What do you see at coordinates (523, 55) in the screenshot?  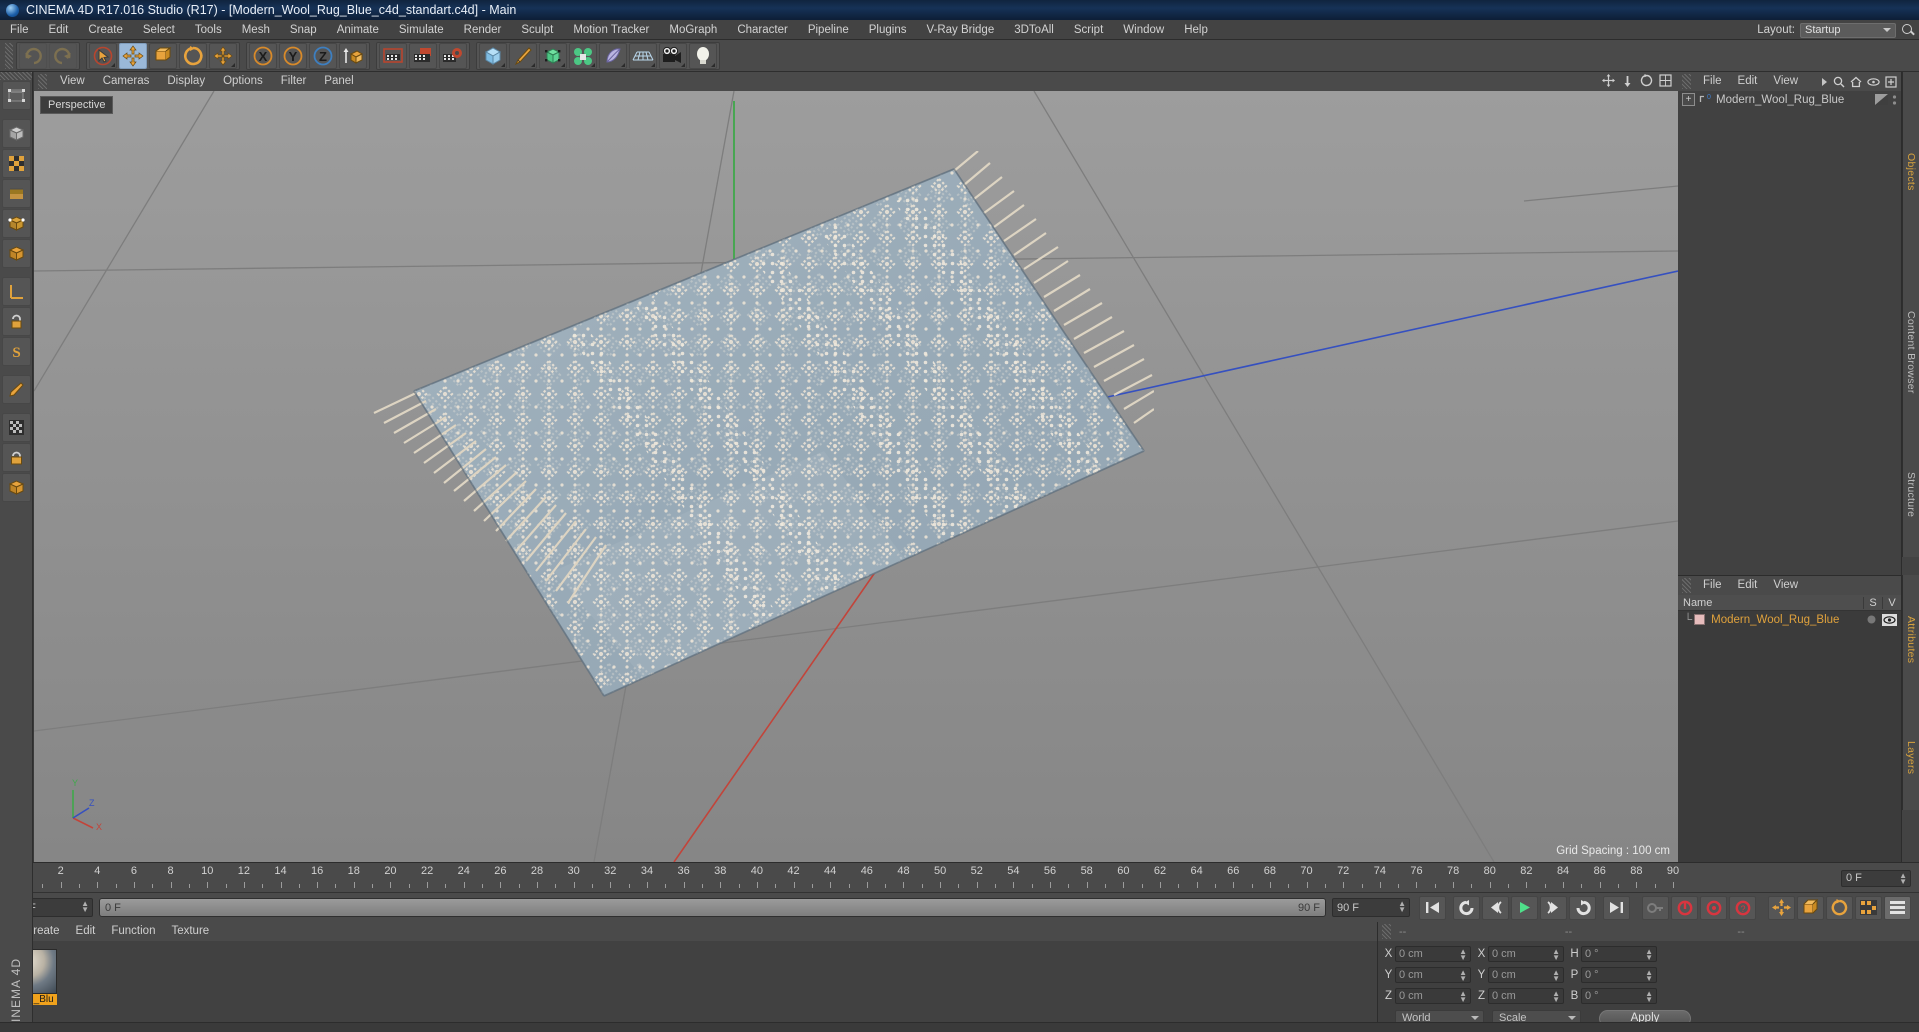 I see `add-spline-button` at bounding box center [523, 55].